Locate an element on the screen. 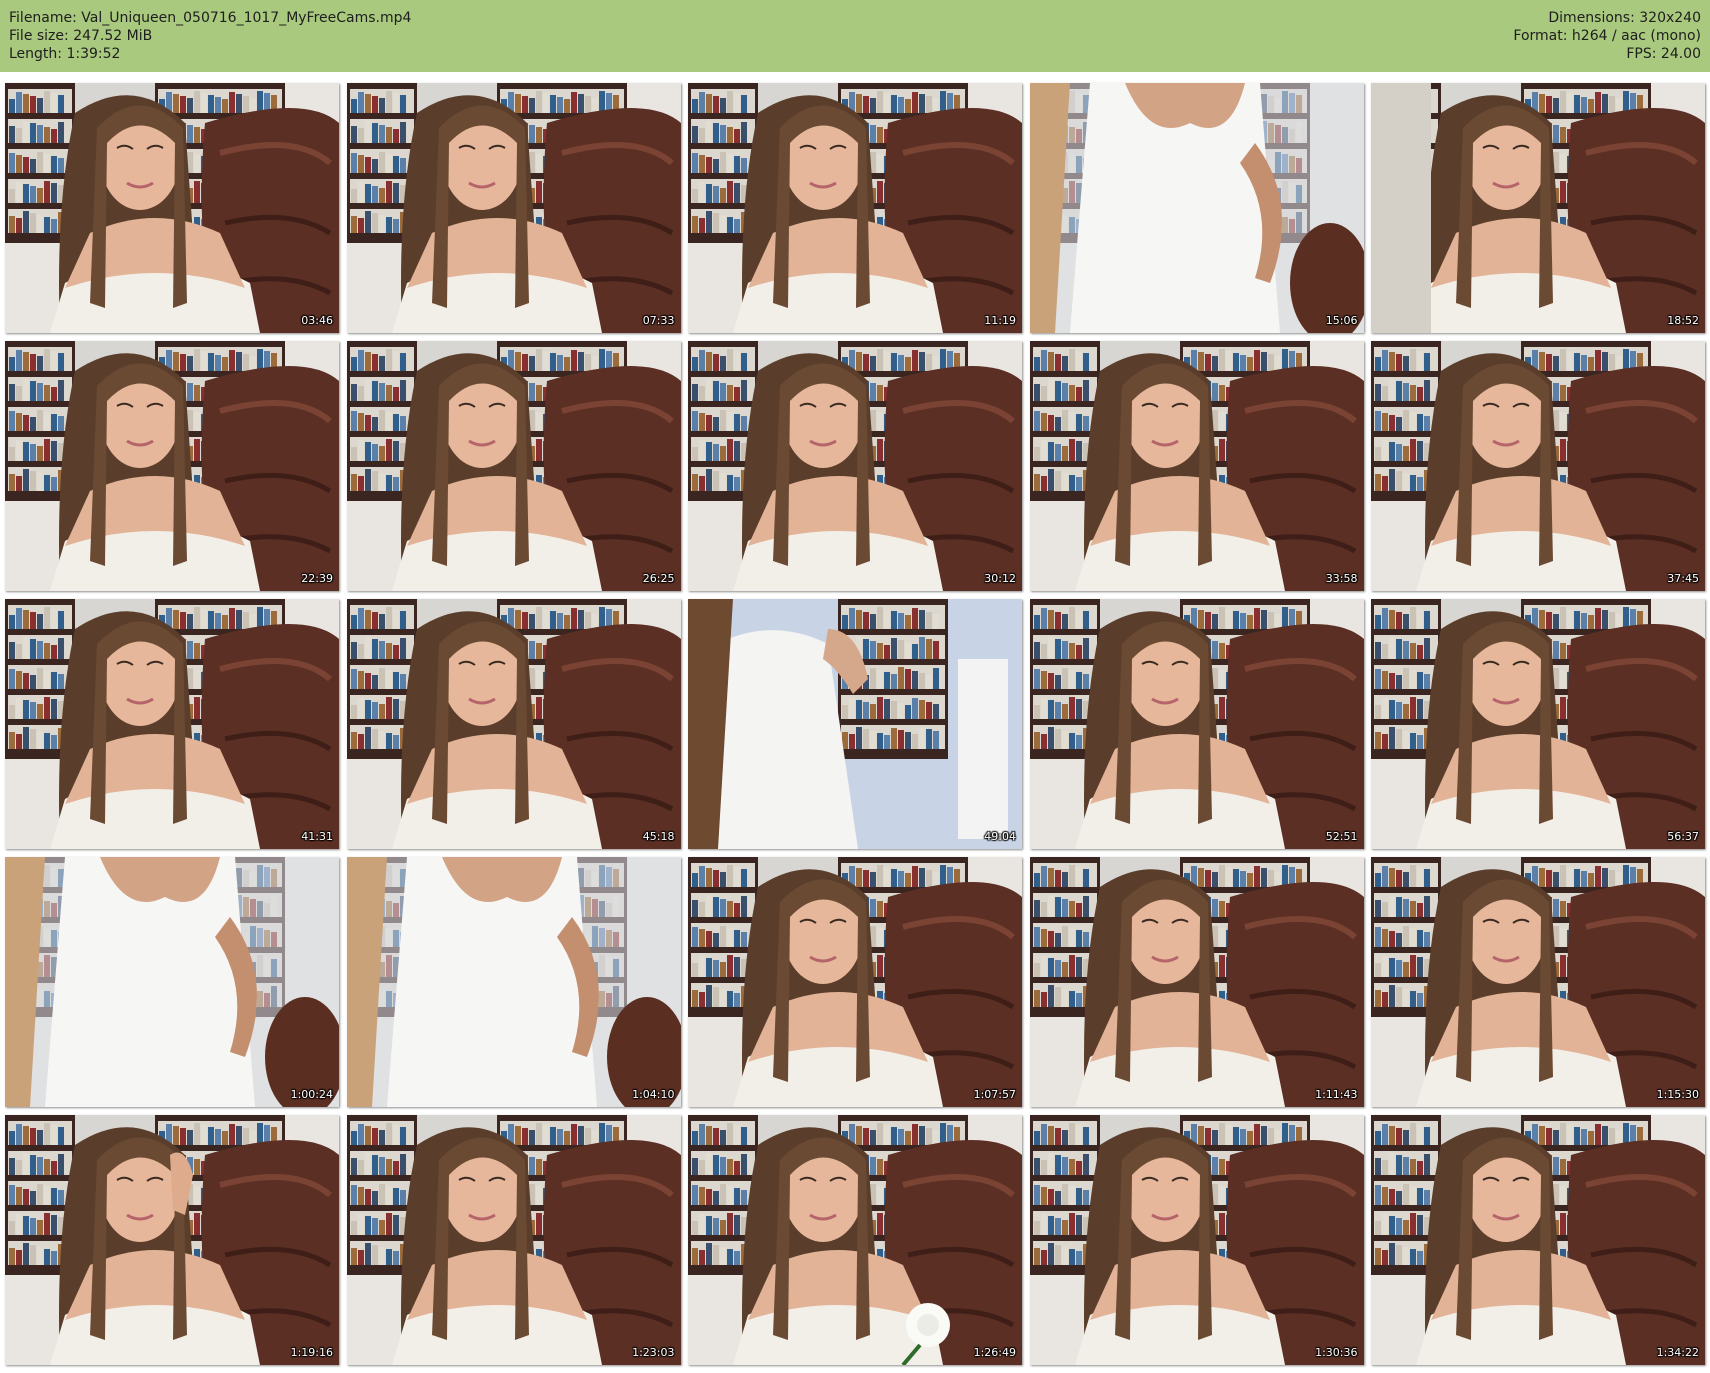 Image resolution: width=1710 pixels, height=1373 pixels. video-thumbnail: 30:12 is located at coordinates (855, 466).